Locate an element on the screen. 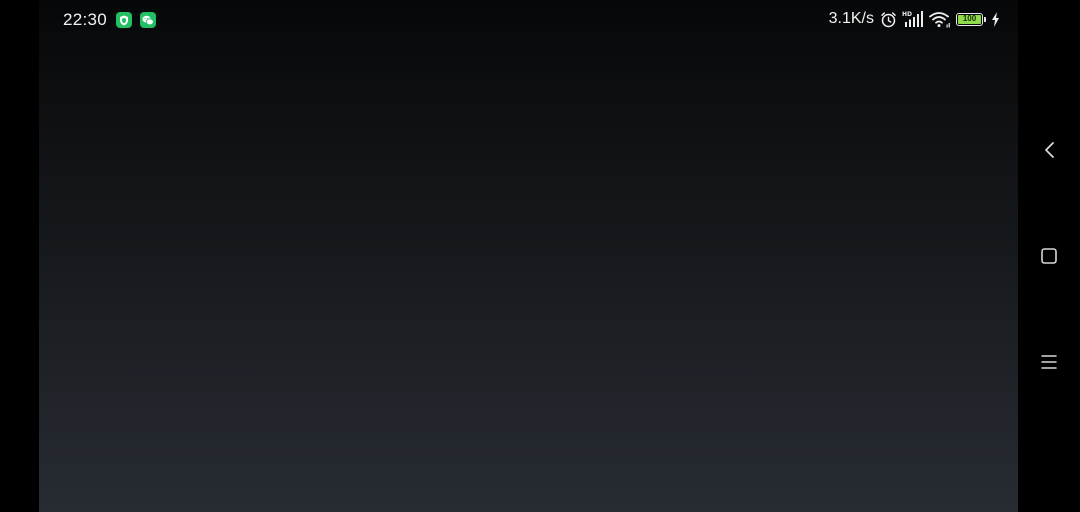  wifi-icon is located at coordinates (940, 19).